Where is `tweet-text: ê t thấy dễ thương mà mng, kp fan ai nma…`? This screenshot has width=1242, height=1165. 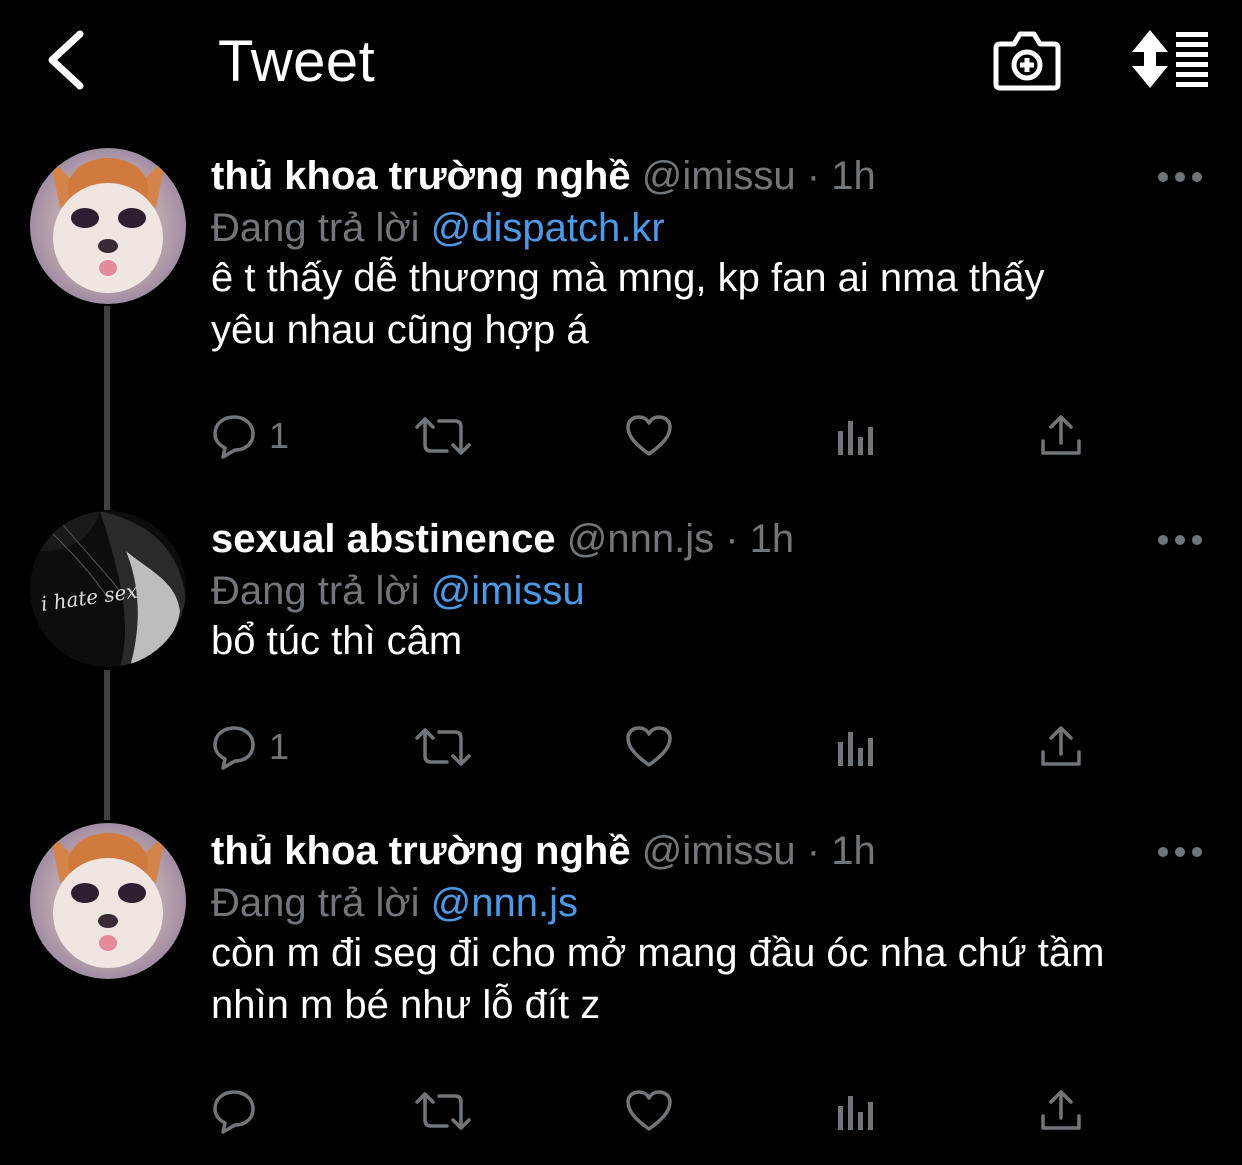 tweet-text: ê t thấy dễ thương mà mng, kp fan ai nma… is located at coordinates (711, 304).